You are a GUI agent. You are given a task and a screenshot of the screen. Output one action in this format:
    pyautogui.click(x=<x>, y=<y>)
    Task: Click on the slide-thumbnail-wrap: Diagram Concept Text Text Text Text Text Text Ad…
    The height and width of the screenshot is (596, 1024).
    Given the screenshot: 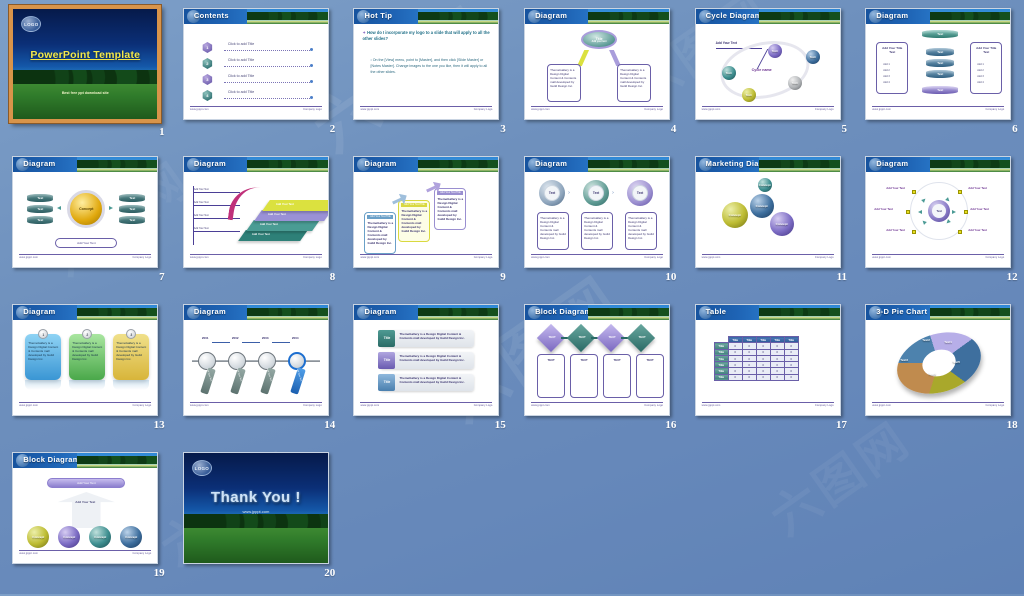 What is the action you would take?
    pyautogui.click(x=85, y=212)
    